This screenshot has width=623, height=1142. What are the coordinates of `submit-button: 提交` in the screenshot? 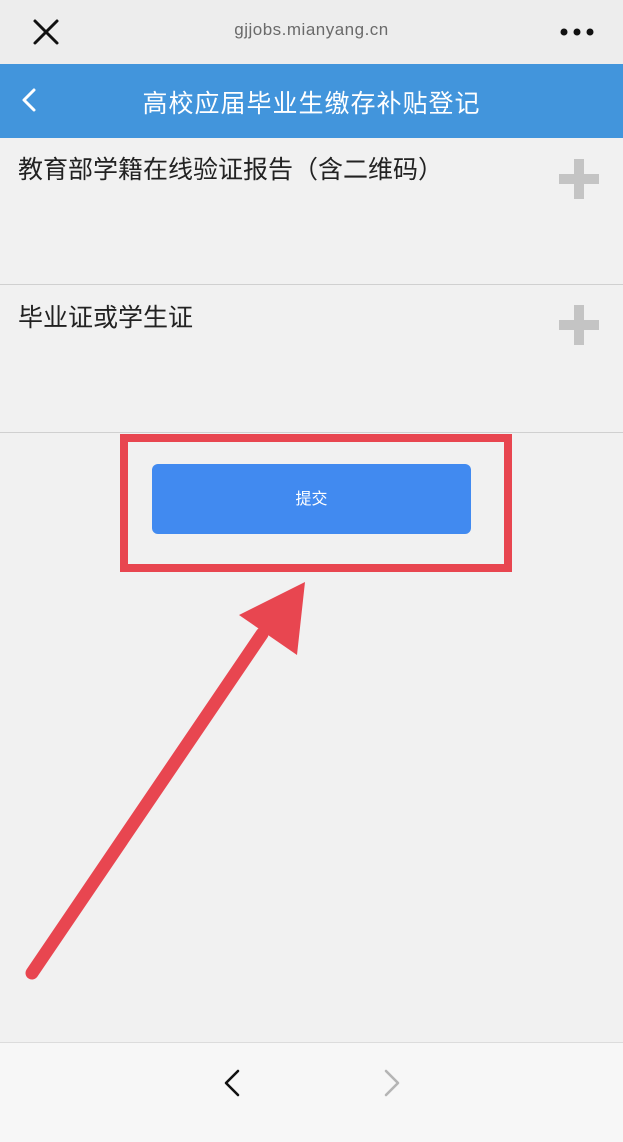 It's located at (311, 499).